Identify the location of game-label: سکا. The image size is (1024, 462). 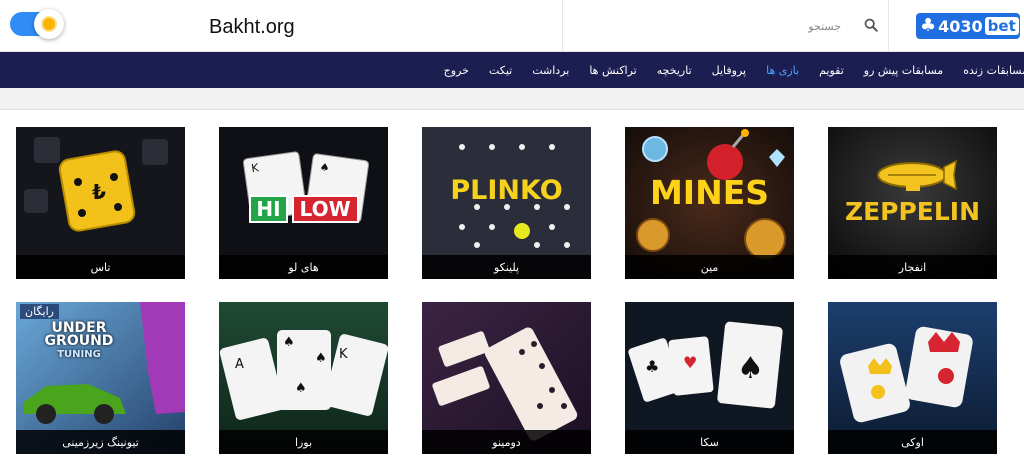
(709, 442).